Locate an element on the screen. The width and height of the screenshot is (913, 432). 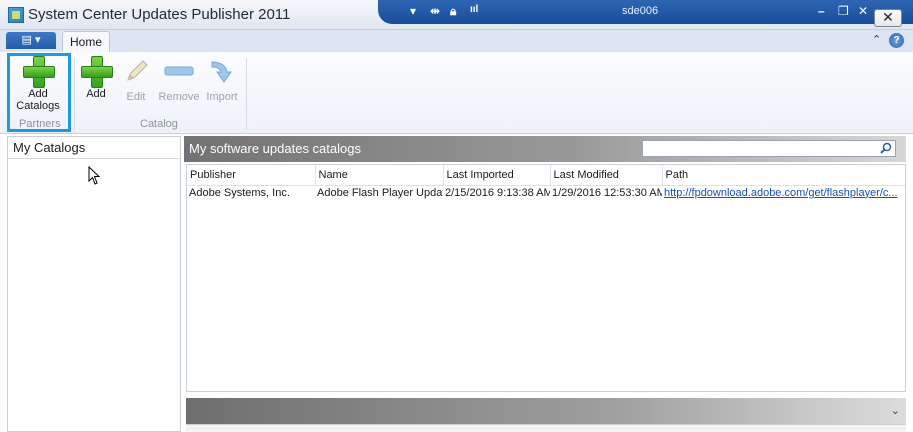
column-header-last-modified: Last Modified is located at coordinates (606, 175).